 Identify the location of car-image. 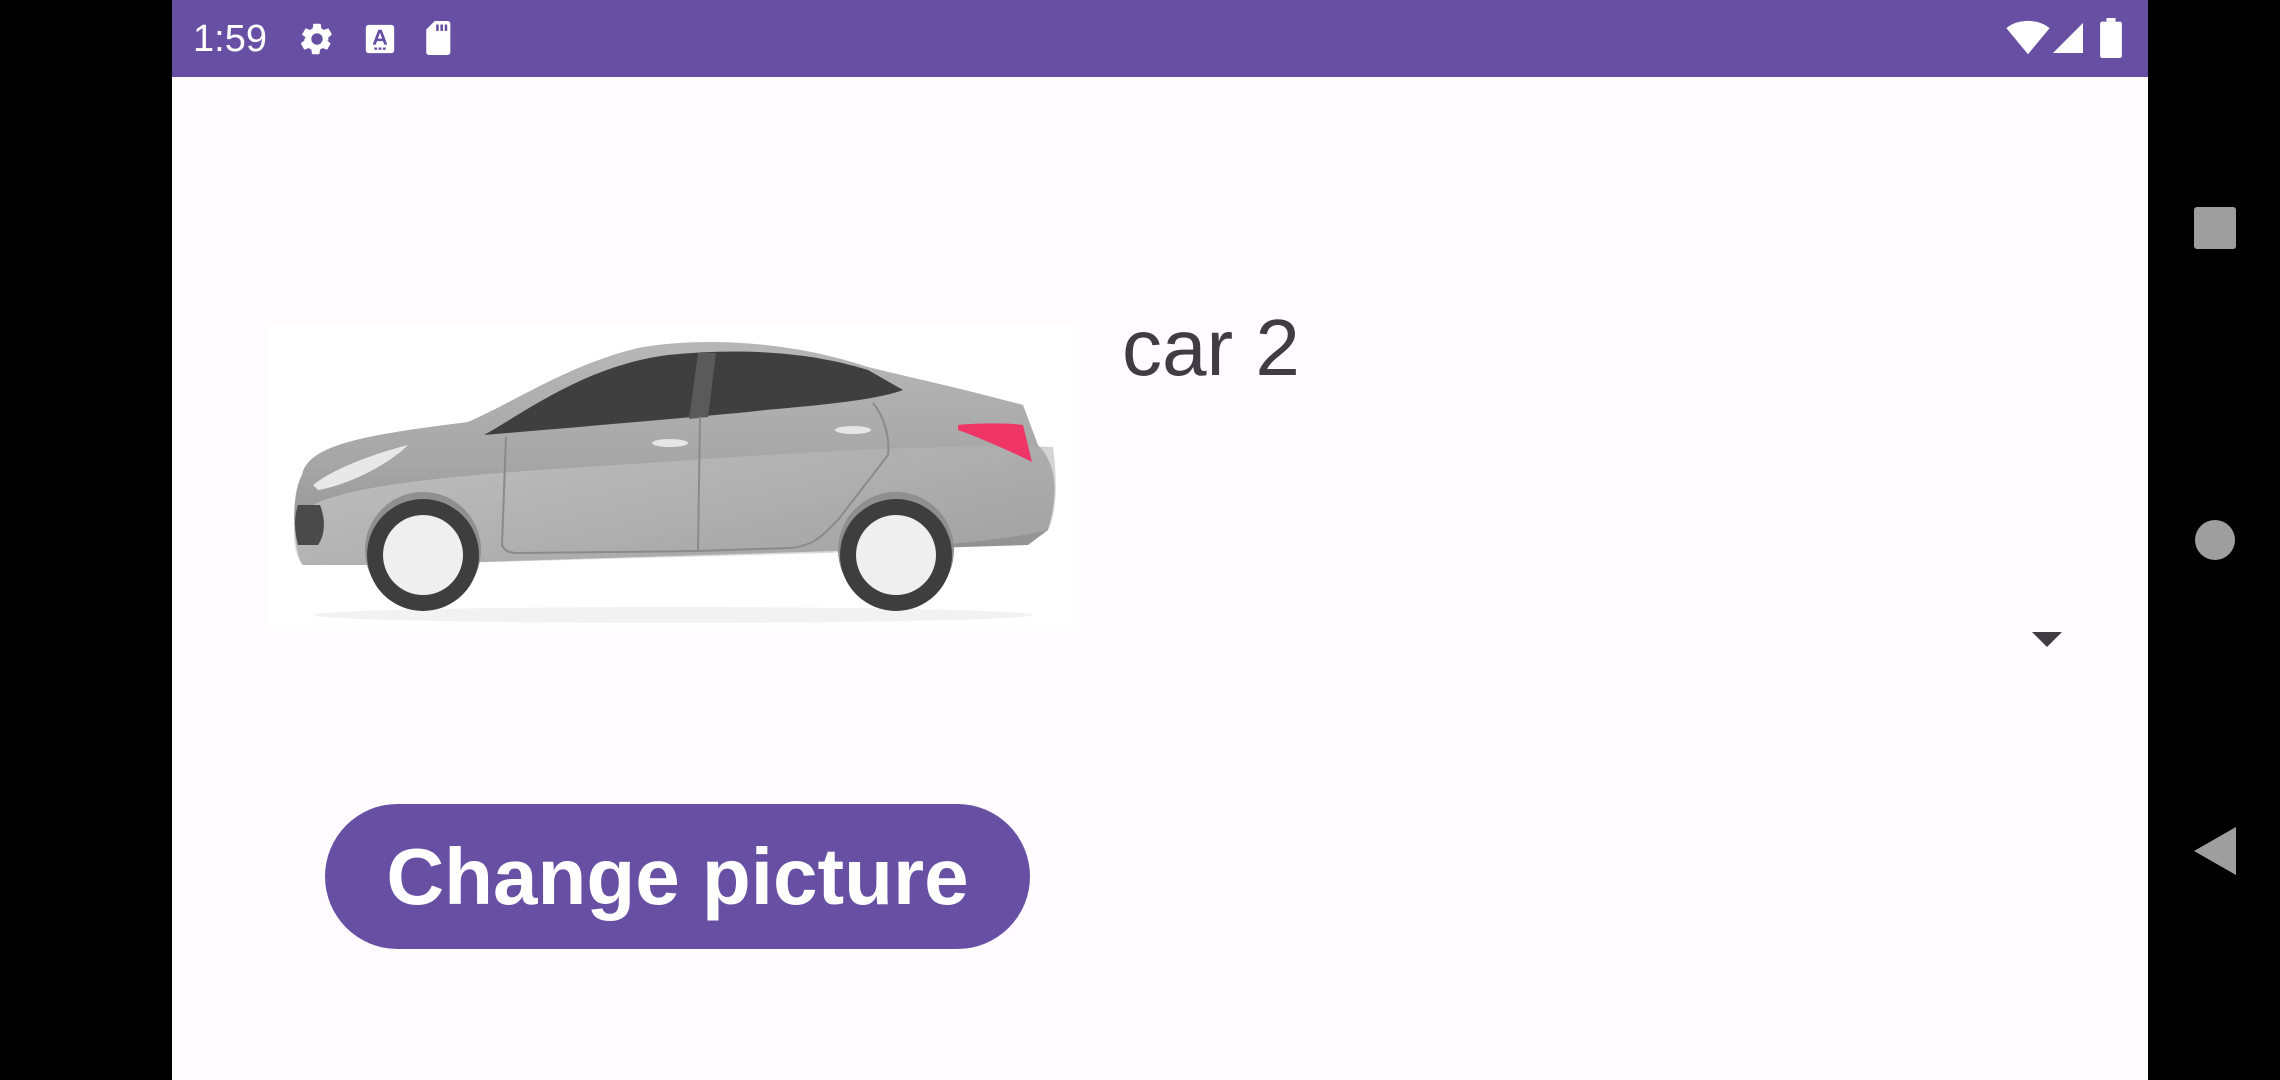
(673, 477).